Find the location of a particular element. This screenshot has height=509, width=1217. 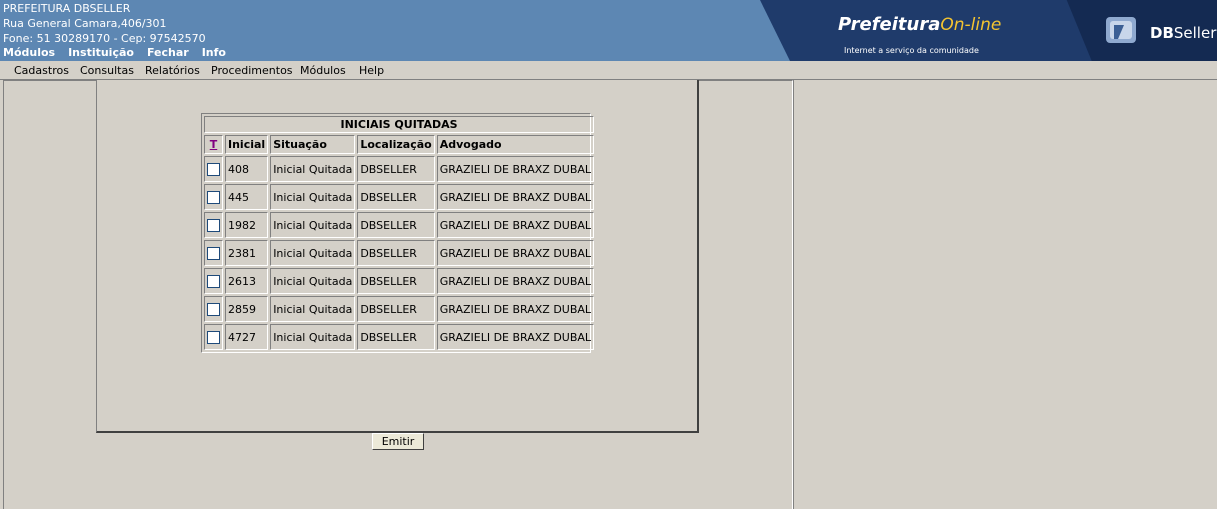

logo-tagline: Internet a serviço da comunidade is located at coordinates (911, 50).